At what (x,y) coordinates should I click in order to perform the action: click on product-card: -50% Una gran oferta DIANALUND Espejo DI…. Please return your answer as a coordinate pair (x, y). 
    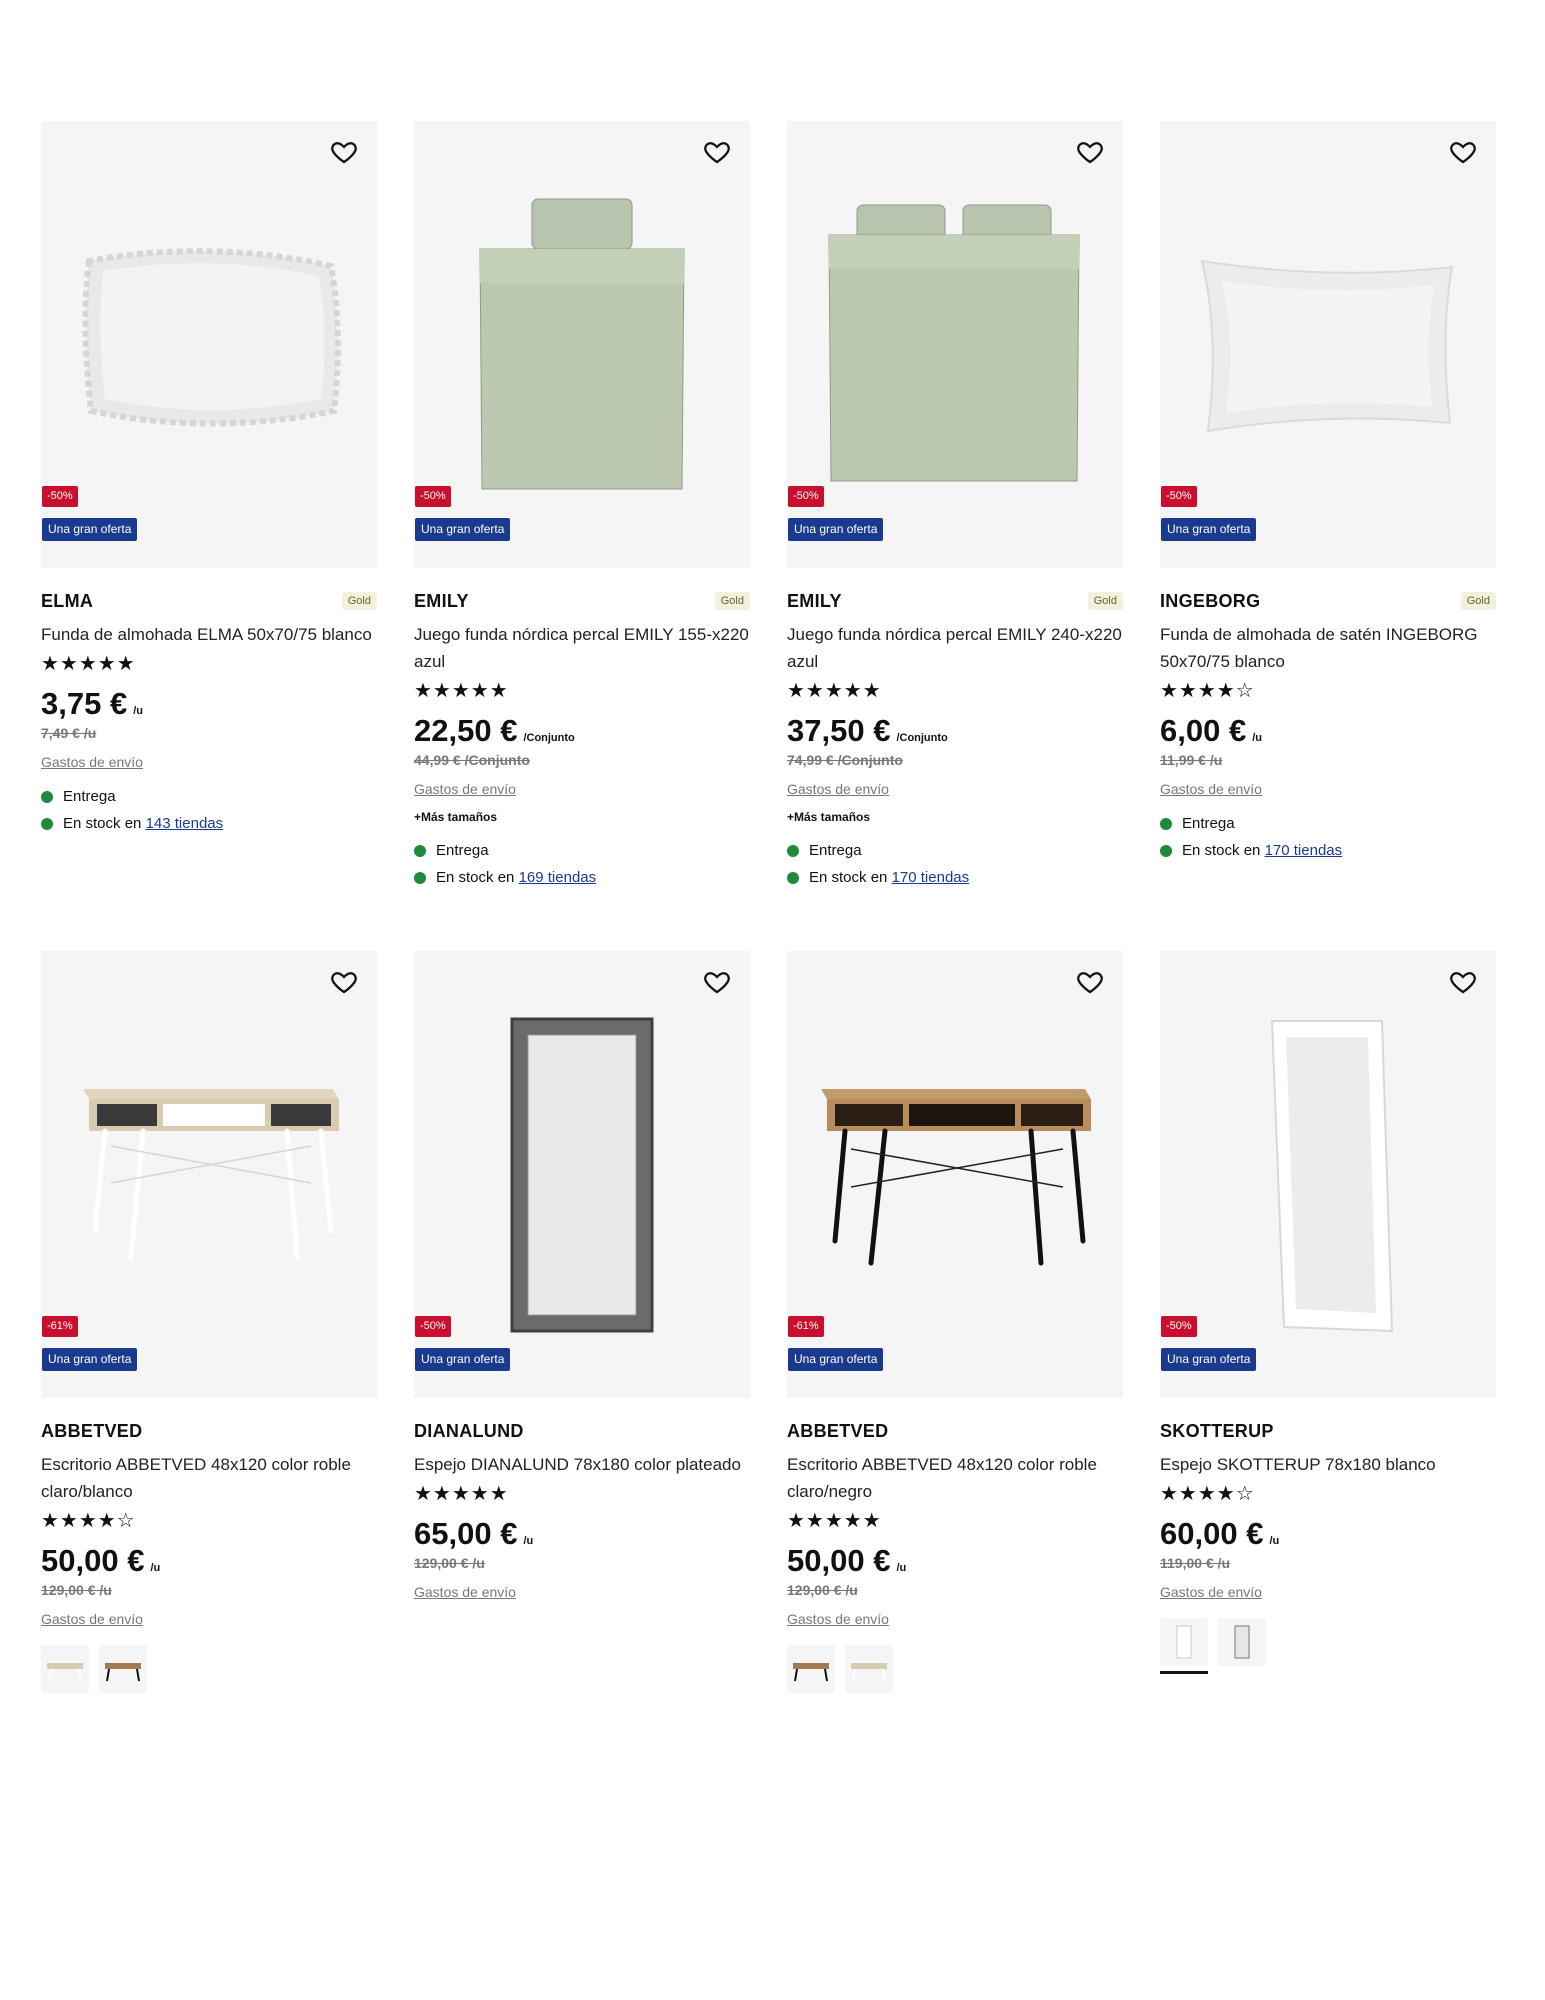
    Looking at the image, I should click on (582, 1322).